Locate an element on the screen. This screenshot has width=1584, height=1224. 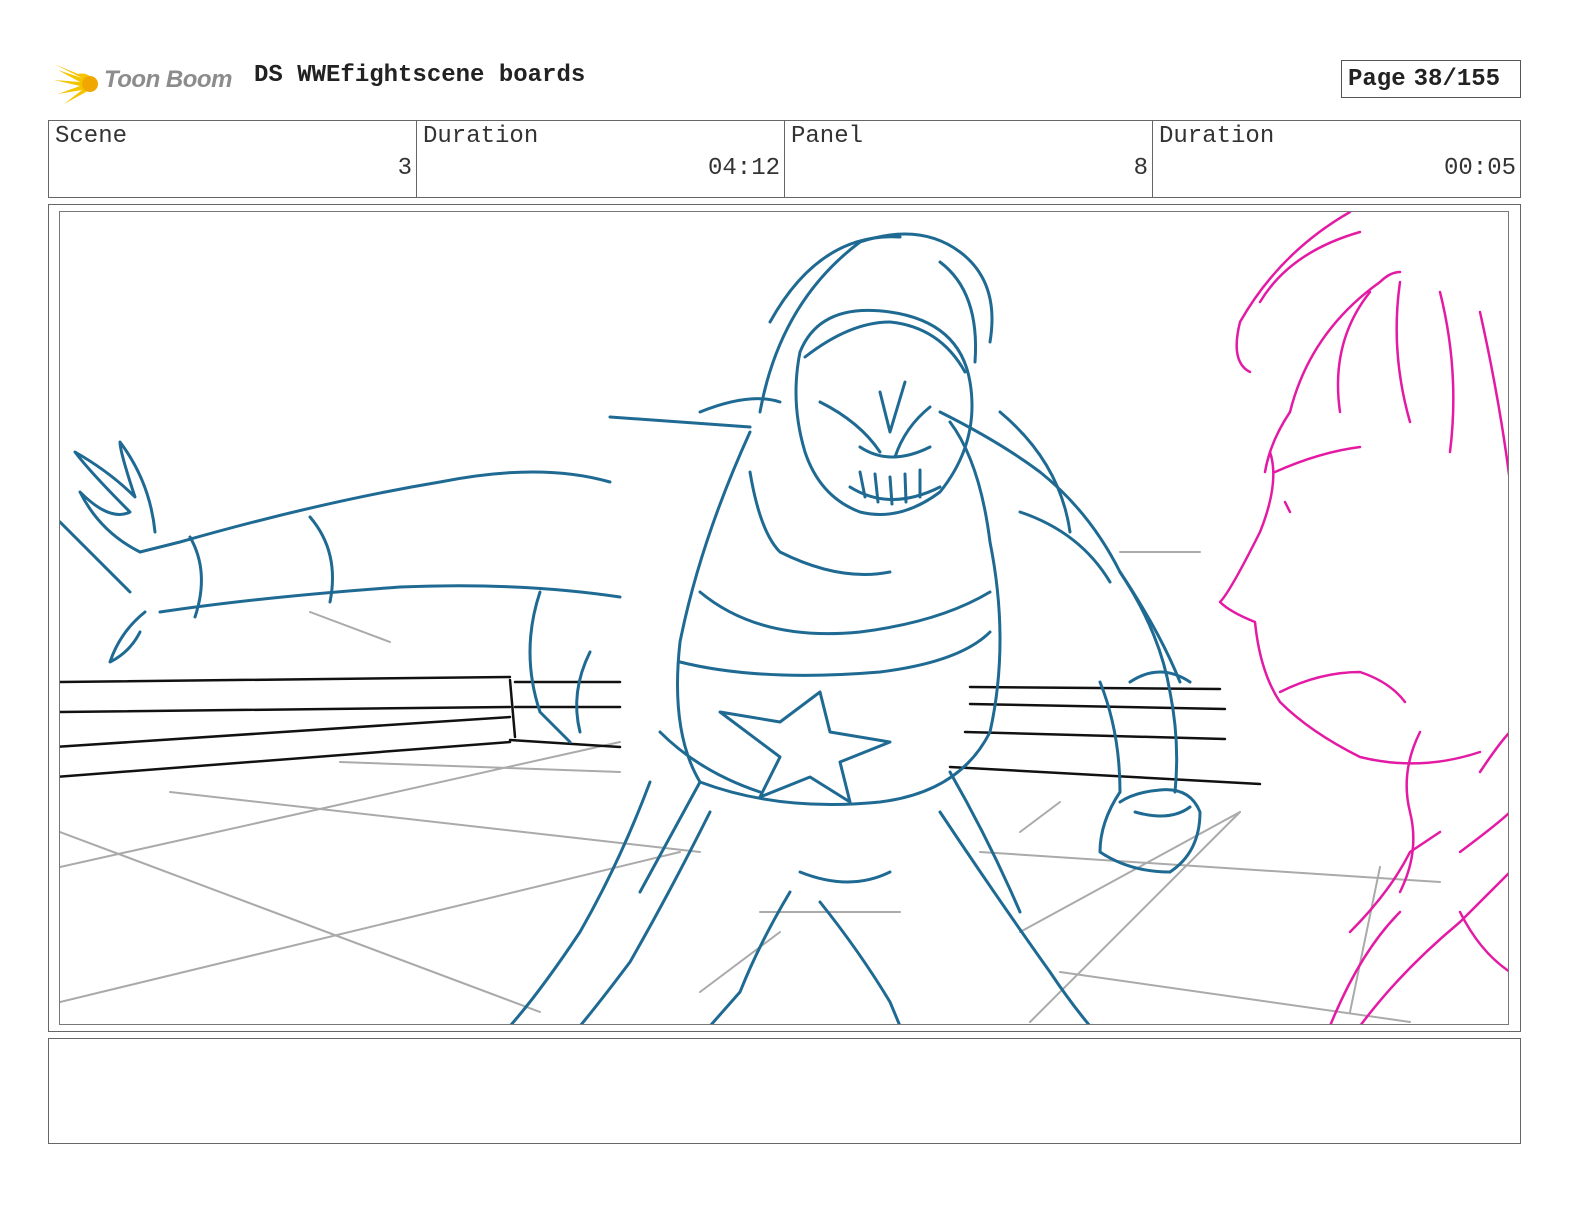
scene-label: Scene is located at coordinates (91, 136).